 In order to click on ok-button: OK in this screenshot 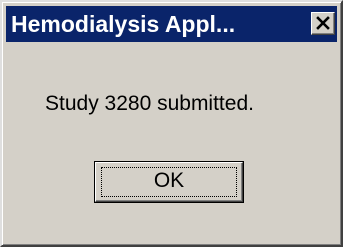, I will do `click(169, 182)`.